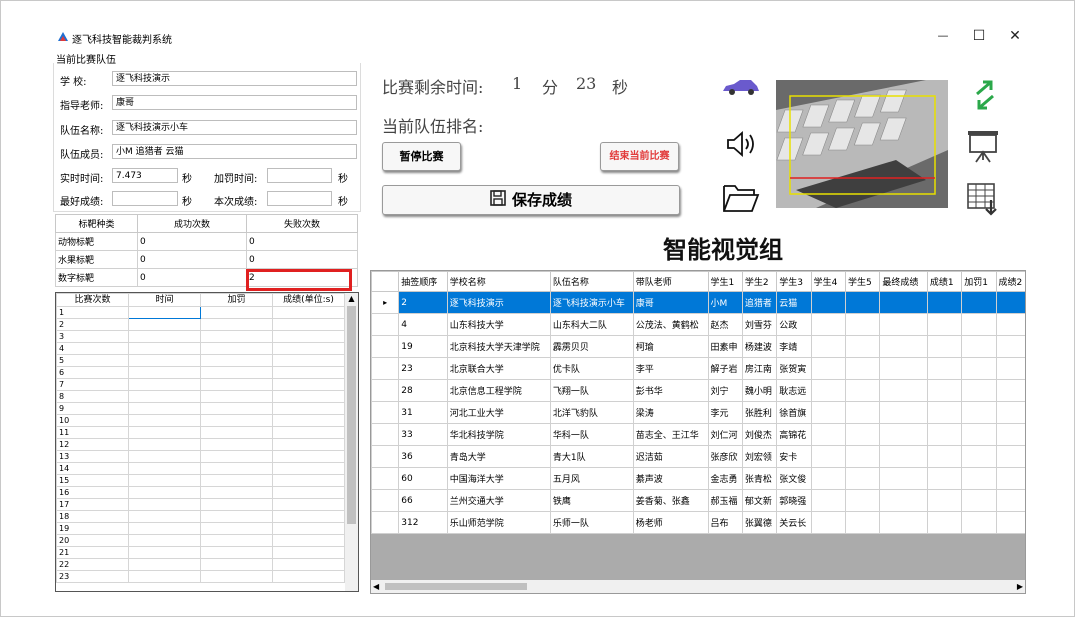  I want to click on score-round-cell: 1, so click(92, 312).